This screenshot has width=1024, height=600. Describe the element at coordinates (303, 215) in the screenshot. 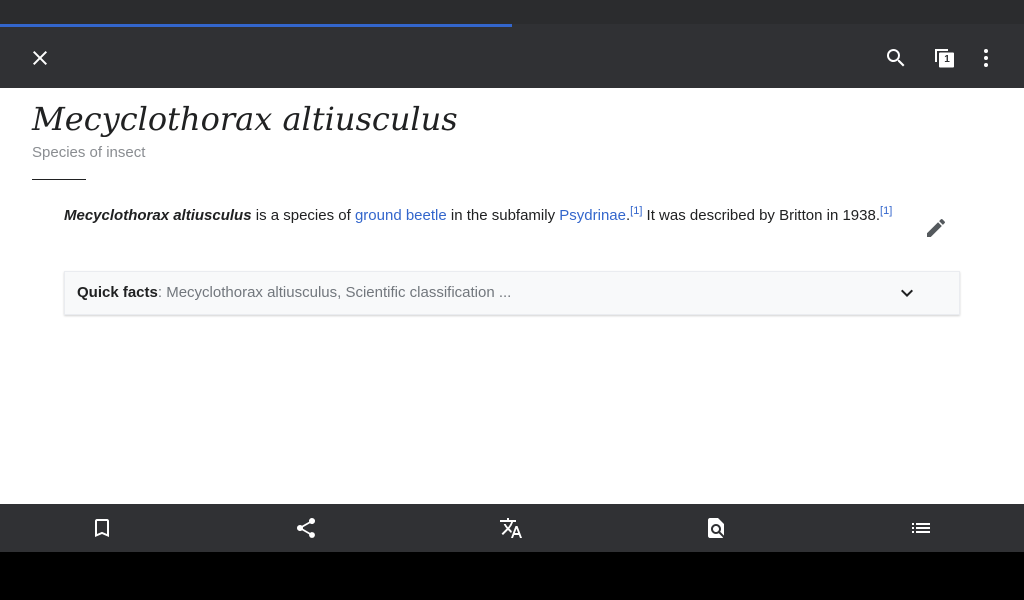

I see `lead-text: is a species of` at that location.